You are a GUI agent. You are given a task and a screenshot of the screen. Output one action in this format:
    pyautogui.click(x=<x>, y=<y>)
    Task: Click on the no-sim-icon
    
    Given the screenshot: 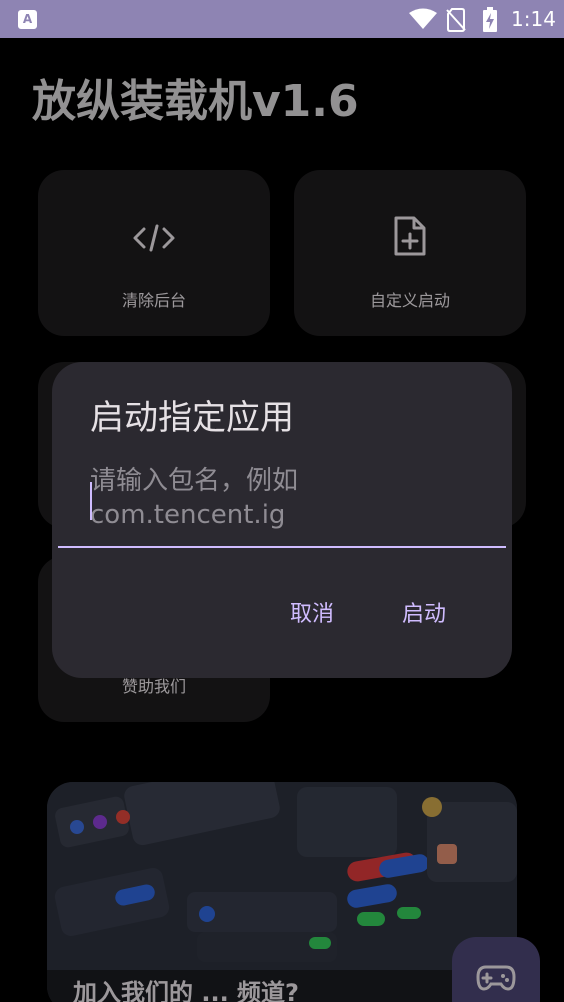 What is the action you would take?
    pyautogui.click(x=456, y=20)
    